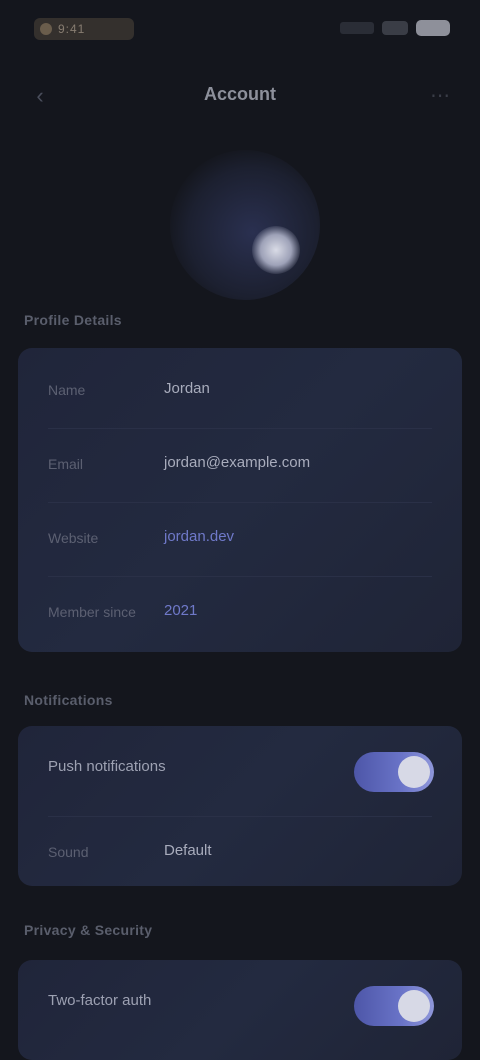  I want to click on top-nav: ‹ Account ⋯, so click(240, 96).